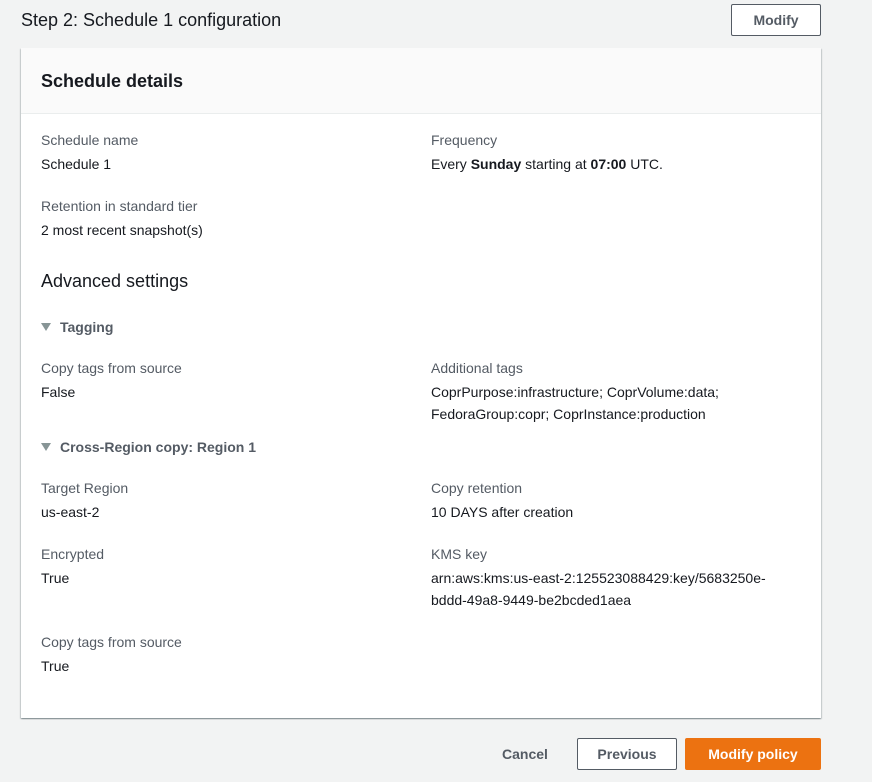  Describe the element at coordinates (122, 230) in the screenshot. I see `retention-value: 2 most recent snapshot(s)` at that location.